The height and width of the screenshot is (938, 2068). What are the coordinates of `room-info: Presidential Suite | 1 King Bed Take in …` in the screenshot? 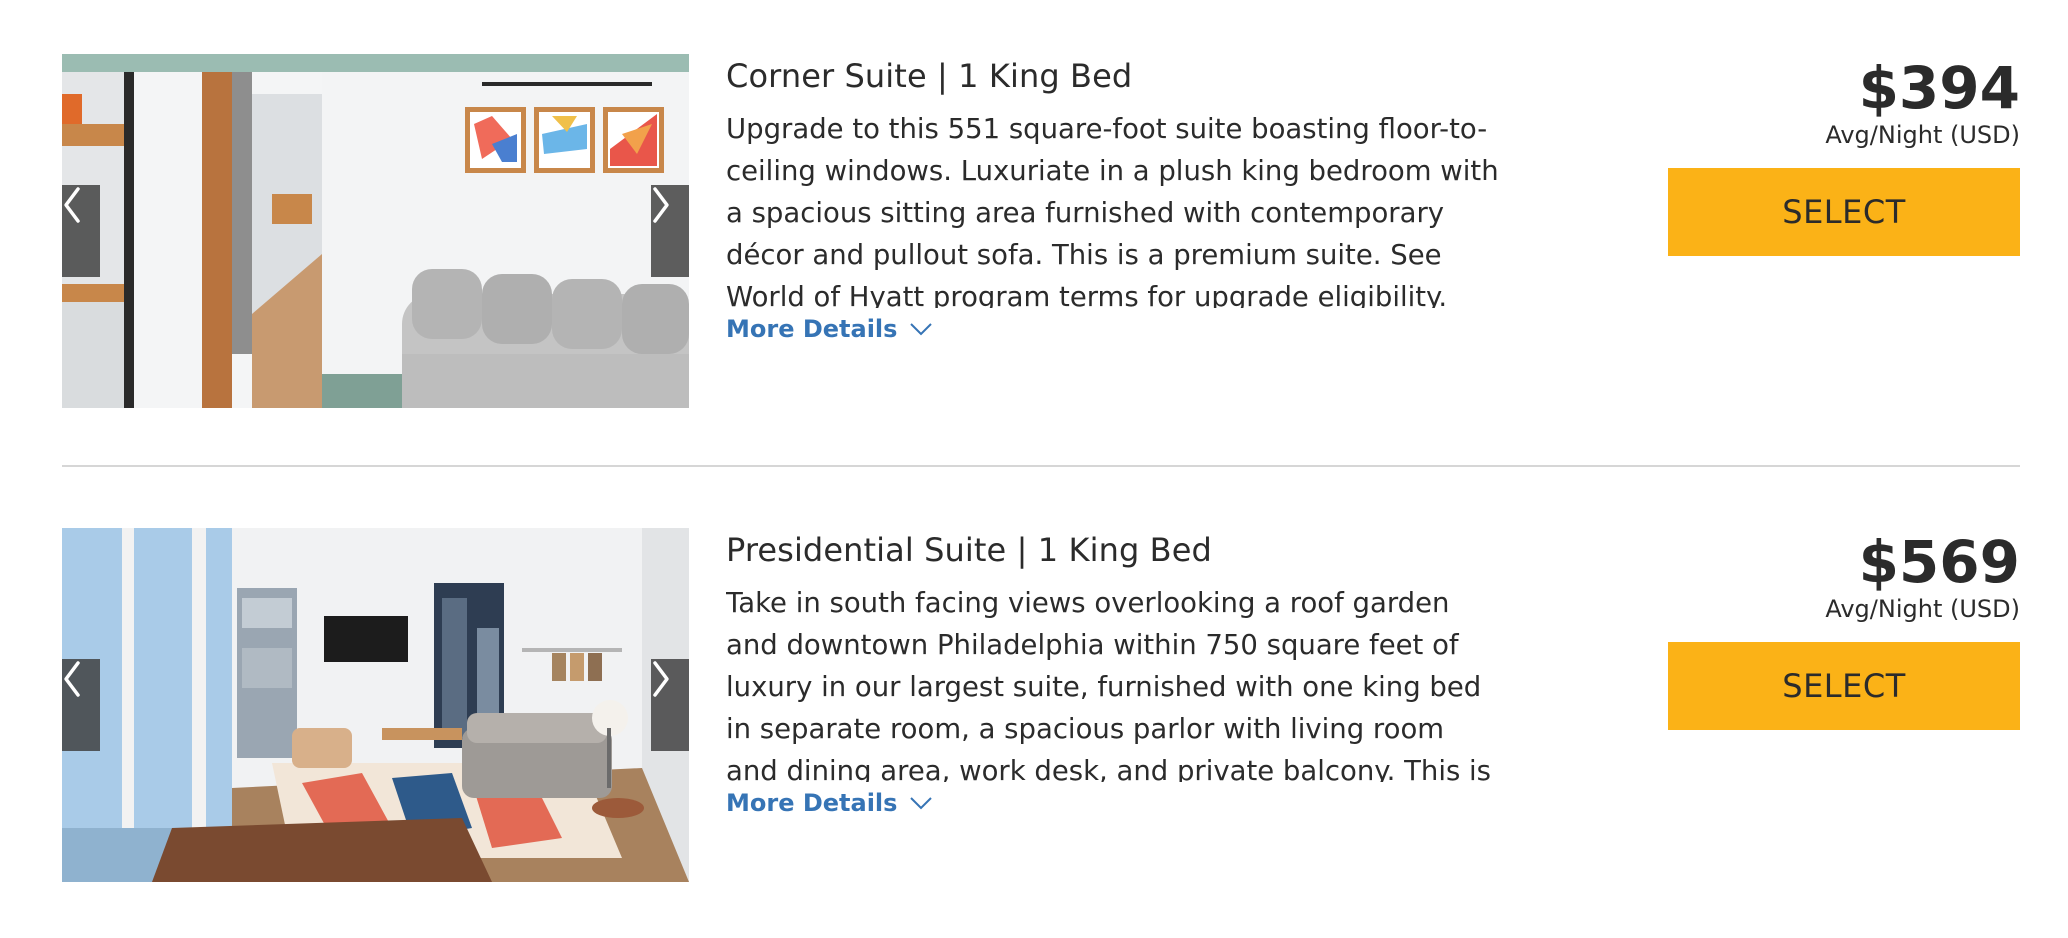 It's located at (1141, 674).